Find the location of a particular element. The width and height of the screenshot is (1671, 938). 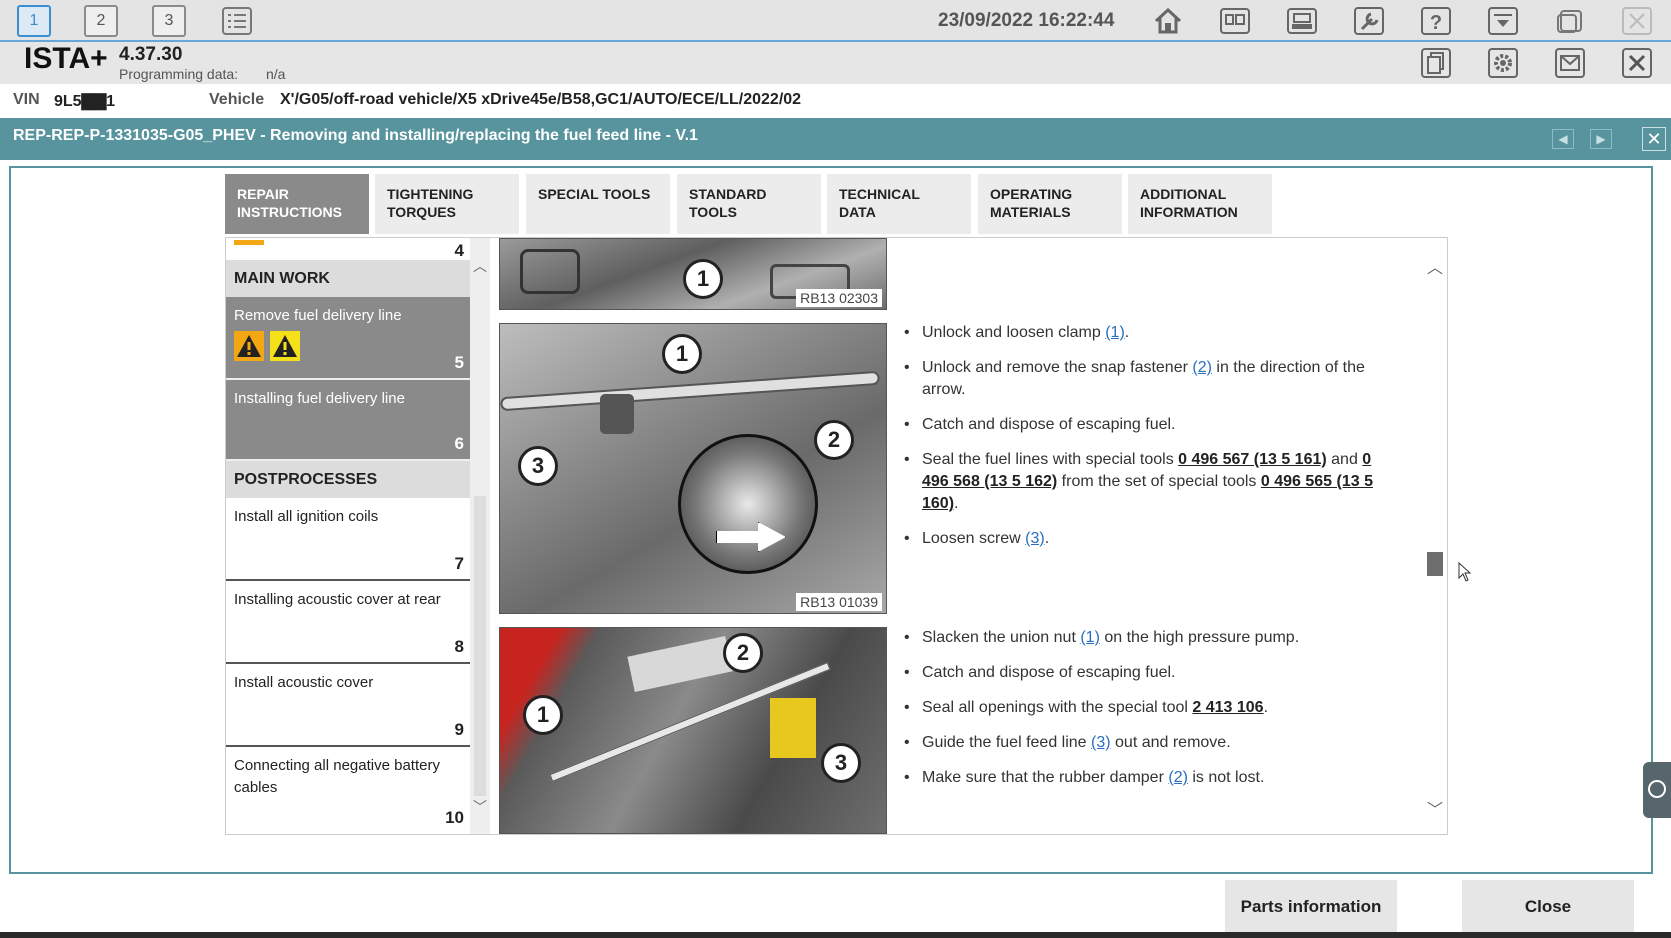

tab-additional-information: ADDITIONAL INFORMATION is located at coordinates (1200, 204).